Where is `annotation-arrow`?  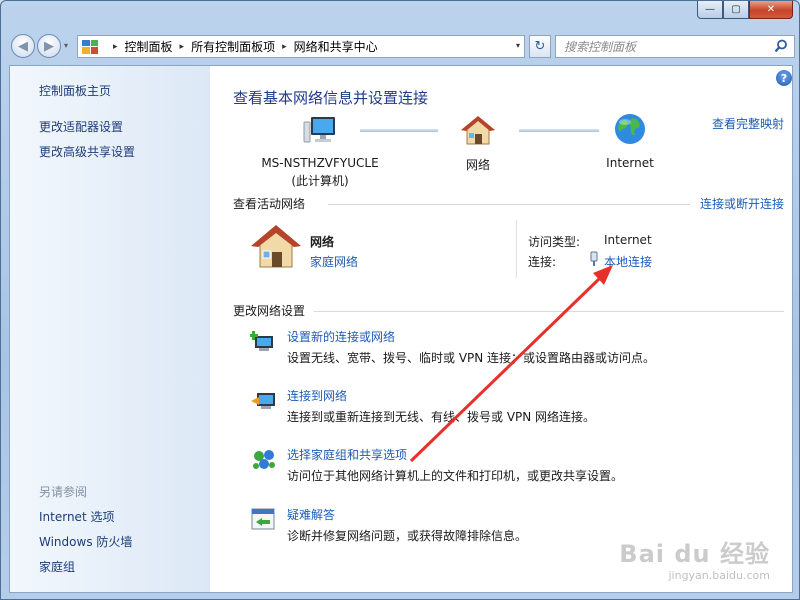
annotation-arrow is located at coordinates (511, 364).